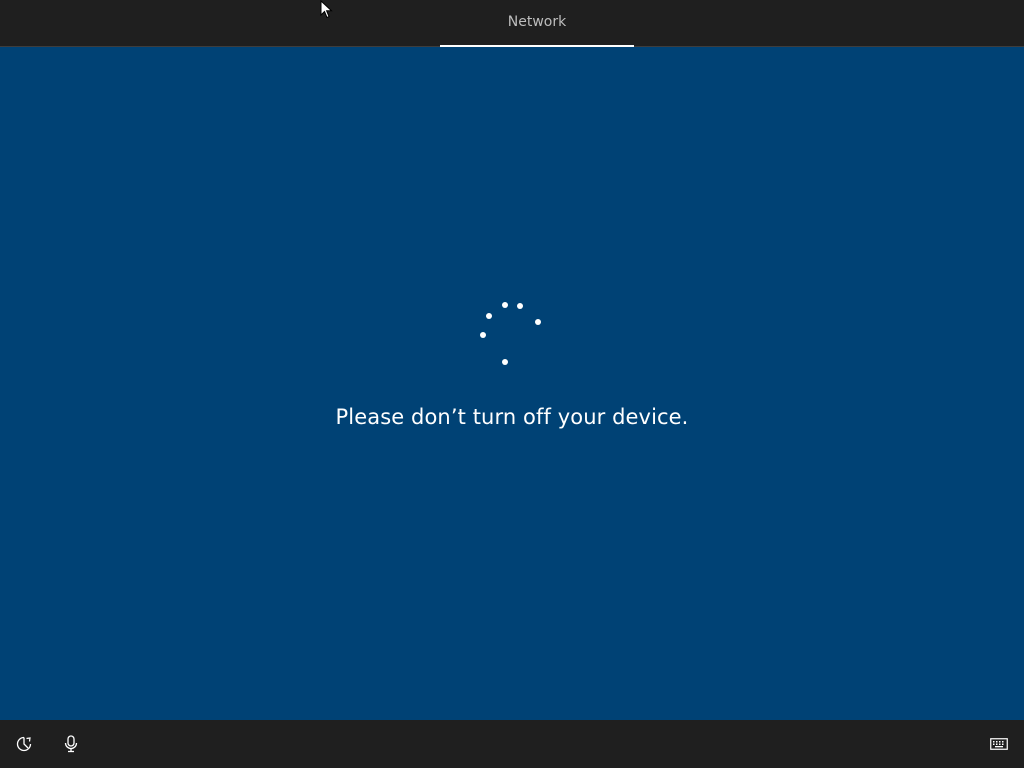 The image size is (1024, 768). I want to click on tab-network-label: Network, so click(537, 21).